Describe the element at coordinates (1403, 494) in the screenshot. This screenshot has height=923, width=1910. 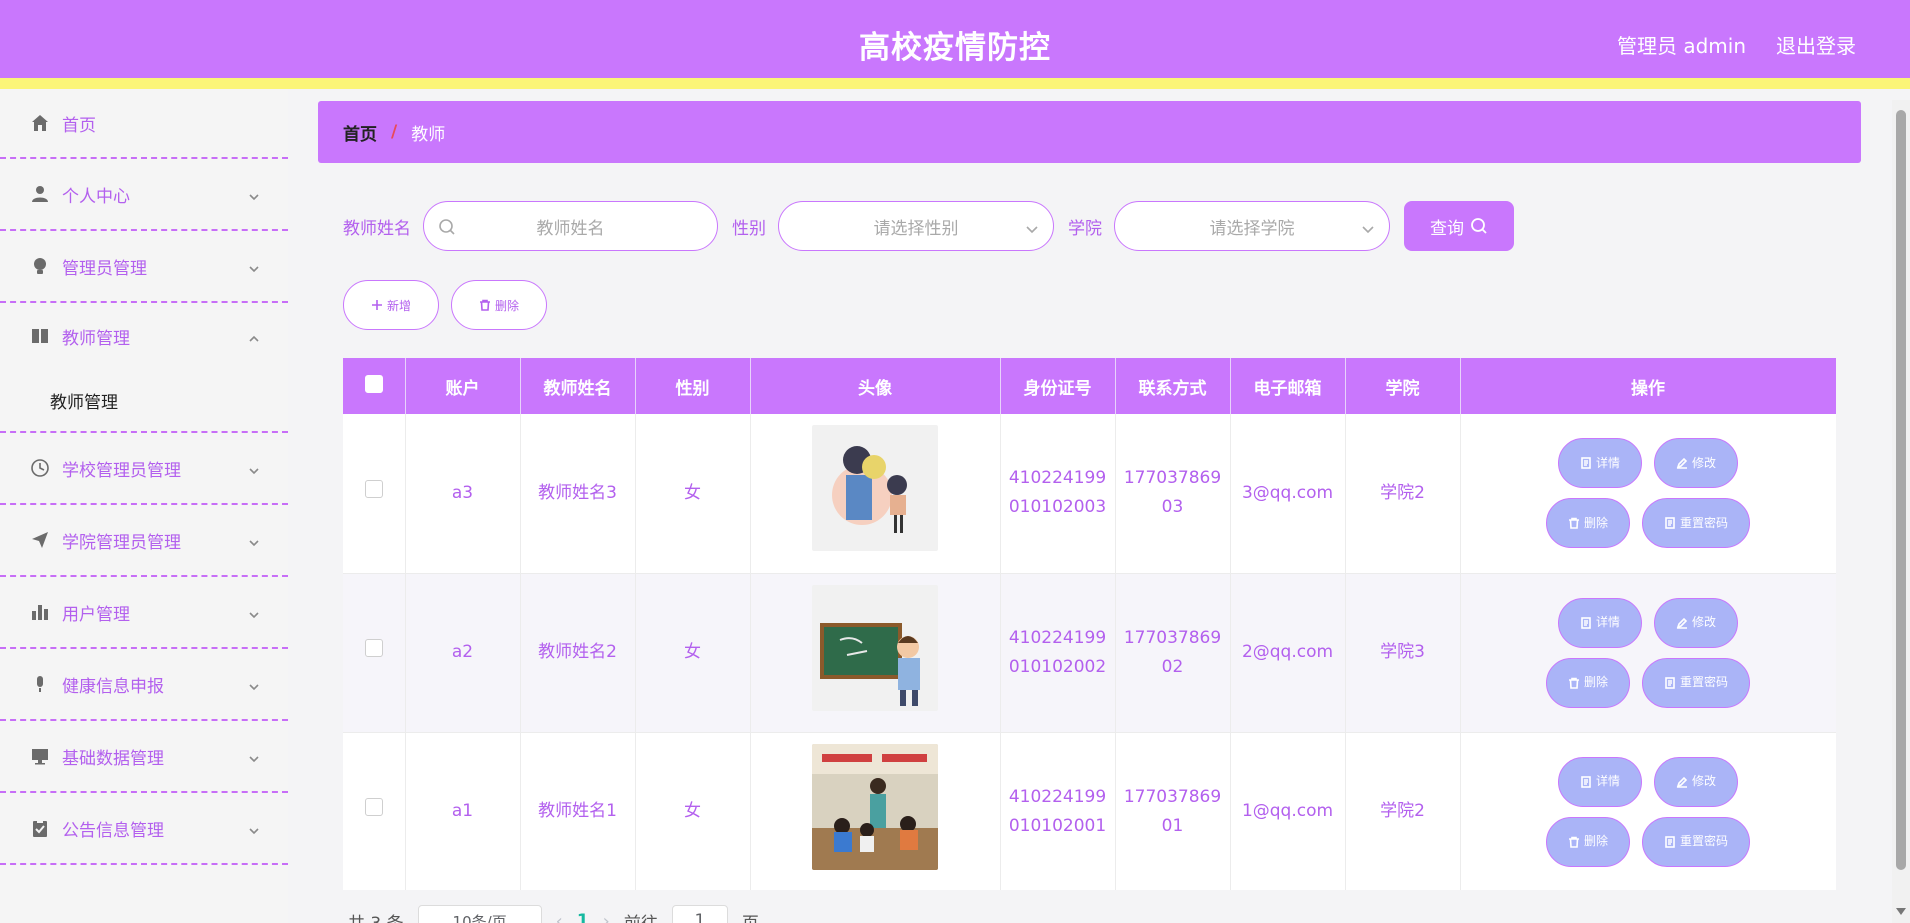
I see `college-cell: 学院2` at that location.